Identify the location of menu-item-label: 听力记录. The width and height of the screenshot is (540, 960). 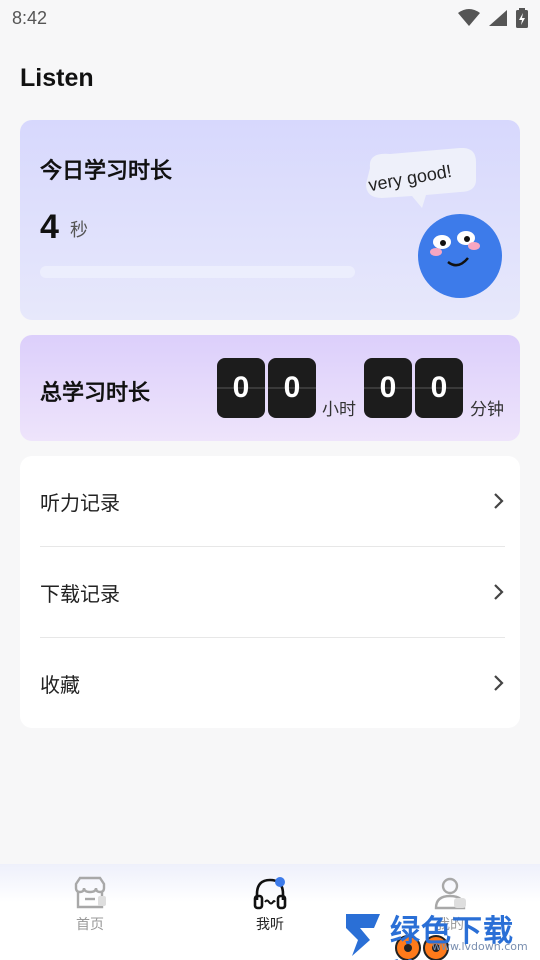
(80, 502).